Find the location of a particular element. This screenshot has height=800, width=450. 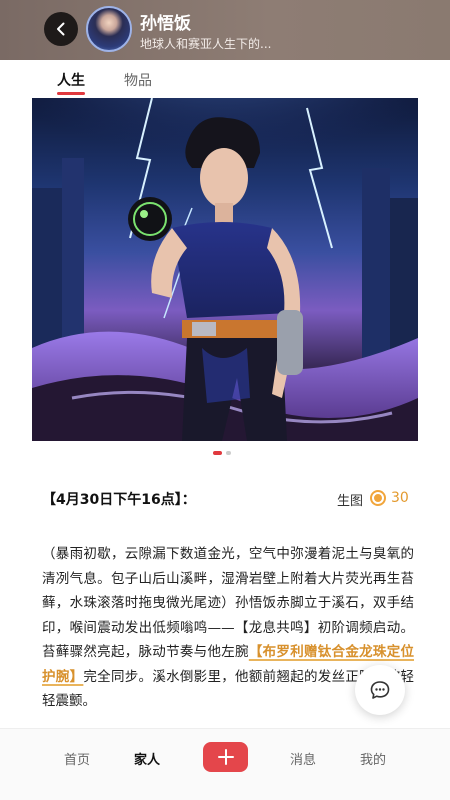

carousel-dot is located at coordinates (228, 453).